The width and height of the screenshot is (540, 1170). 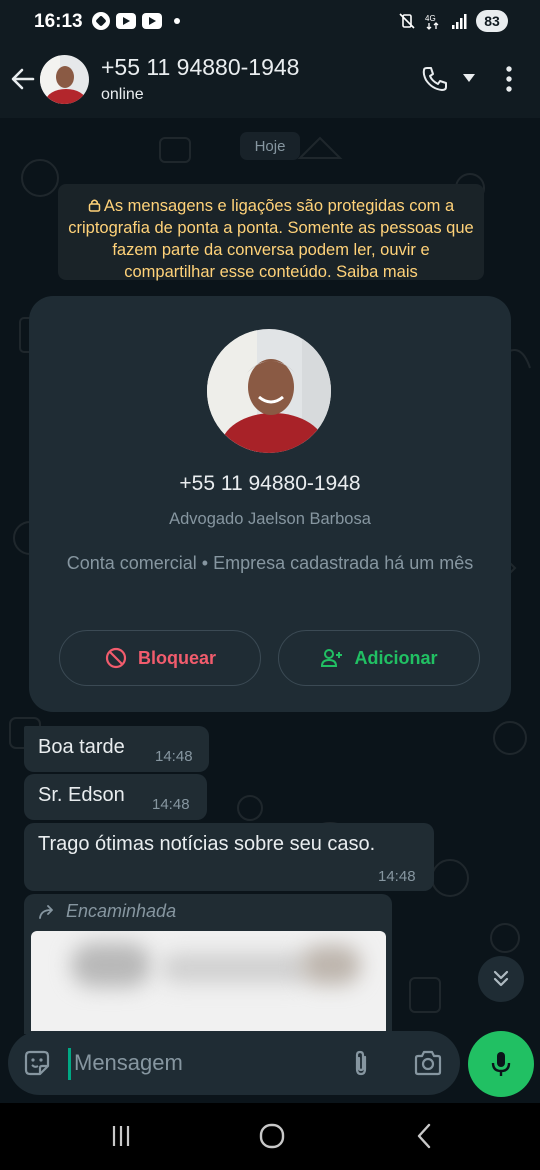 I want to click on system-navigation-bar, so click(x=270, y=1136).